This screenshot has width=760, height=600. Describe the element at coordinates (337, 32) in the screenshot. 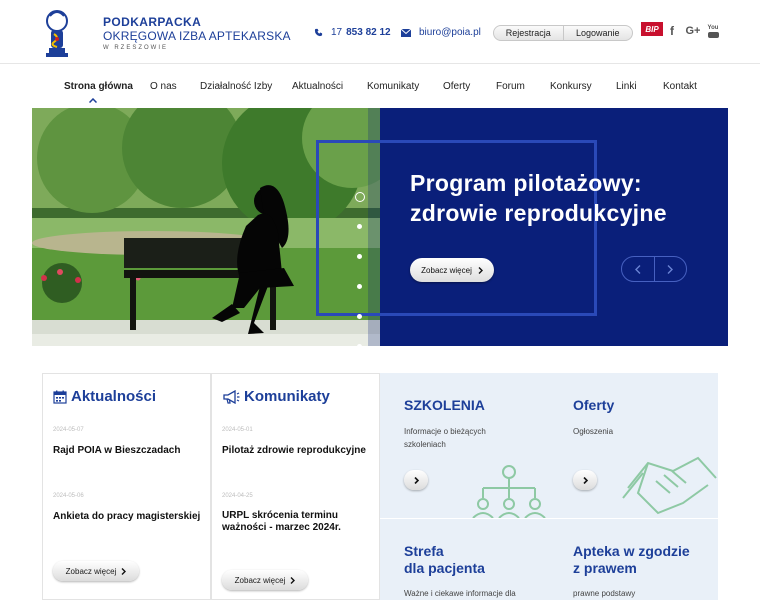

I see `phone-prefix: 17` at that location.